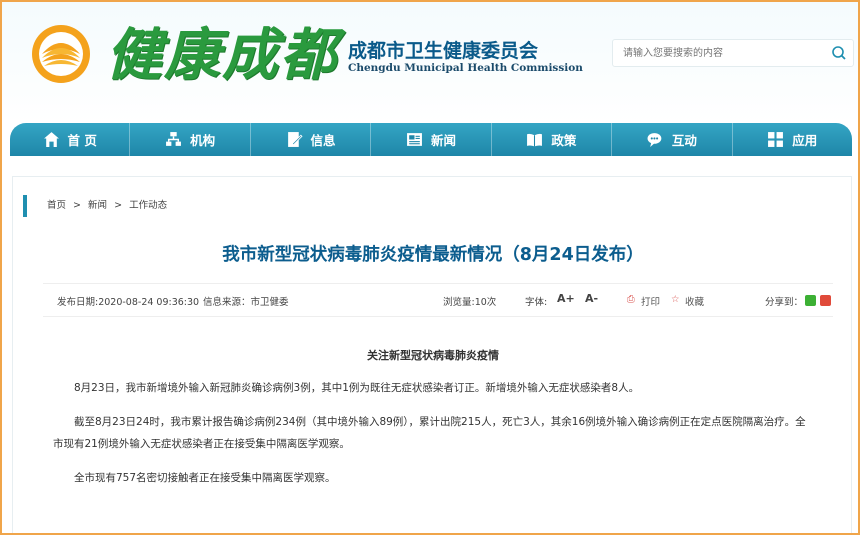  What do you see at coordinates (173, 206) in the screenshot?
I see `breadcrumb: 首页 > 新闻 > 工作动态` at bounding box center [173, 206].